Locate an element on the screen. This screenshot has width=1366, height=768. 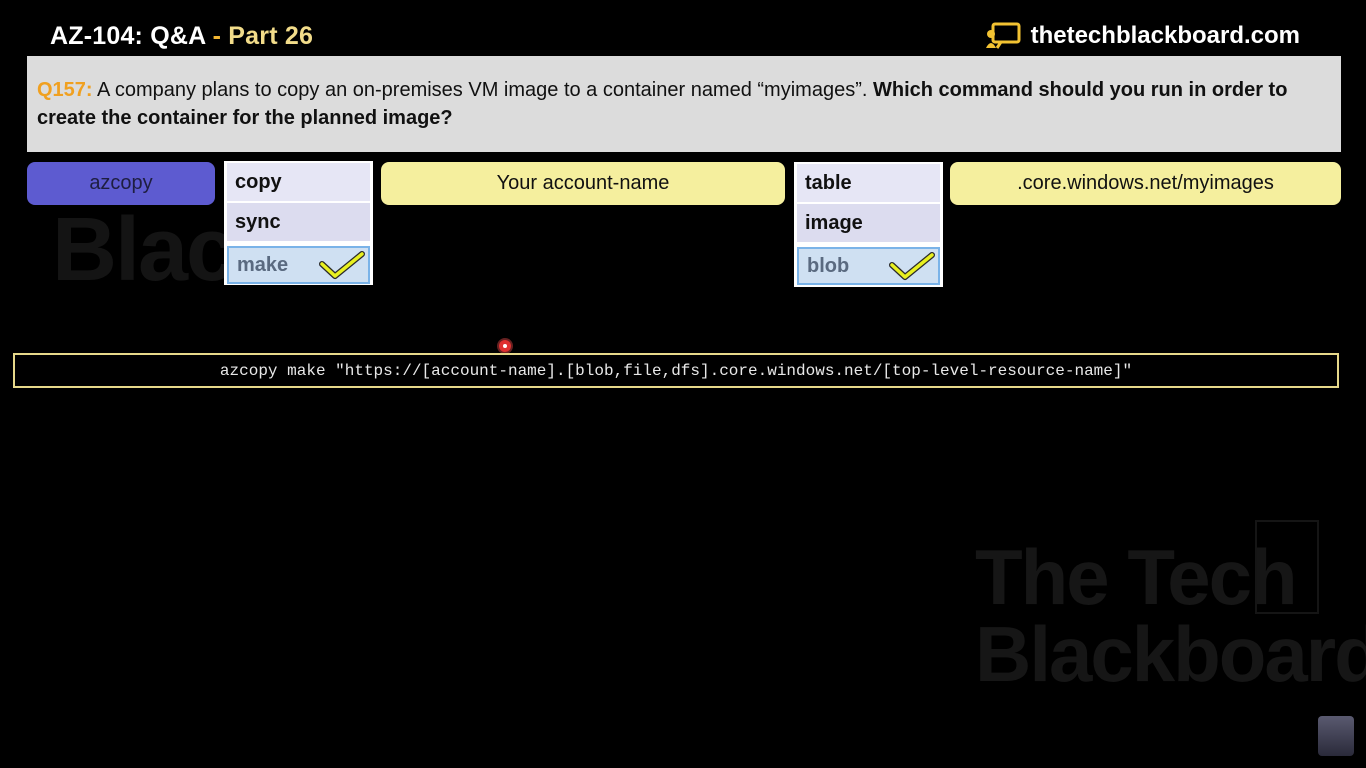
account-name-box: Your account-name is located at coordinates (583, 183).